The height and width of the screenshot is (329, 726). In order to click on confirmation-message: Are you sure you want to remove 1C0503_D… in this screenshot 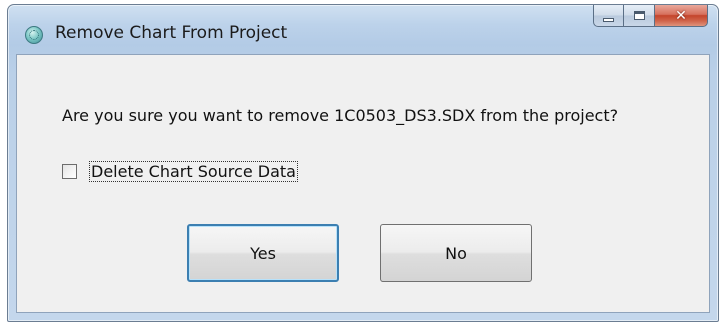, I will do `click(340, 115)`.